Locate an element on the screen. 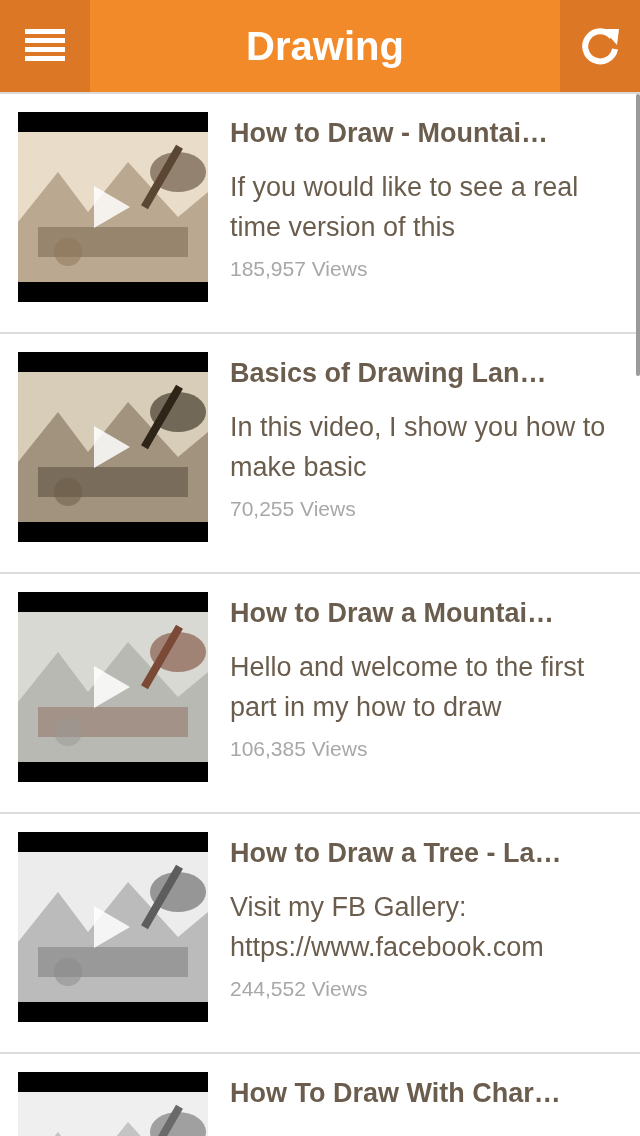 The width and height of the screenshot is (640, 1136). menu-button is located at coordinates (45, 46).